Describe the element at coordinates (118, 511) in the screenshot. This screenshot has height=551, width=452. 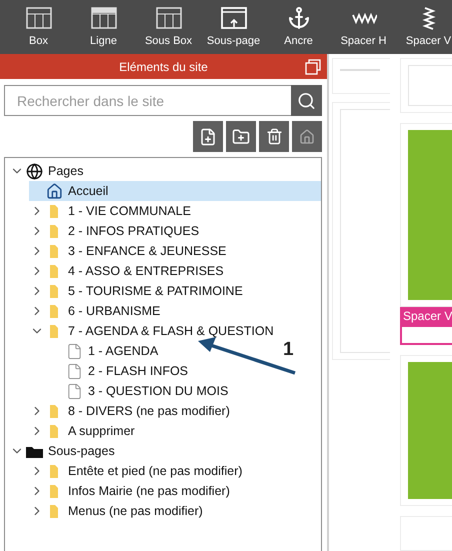
I see `tree-item: Menus (ne pas modifier)` at that location.